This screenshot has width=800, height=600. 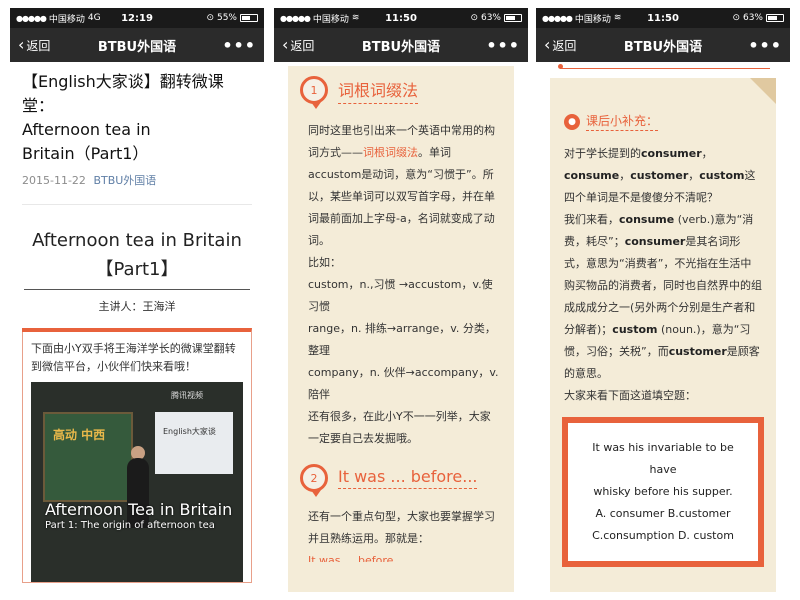 What do you see at coordinates (659, 175) in the screenshot?
I see `bold-term: customer` at bounding box center [659, 175].